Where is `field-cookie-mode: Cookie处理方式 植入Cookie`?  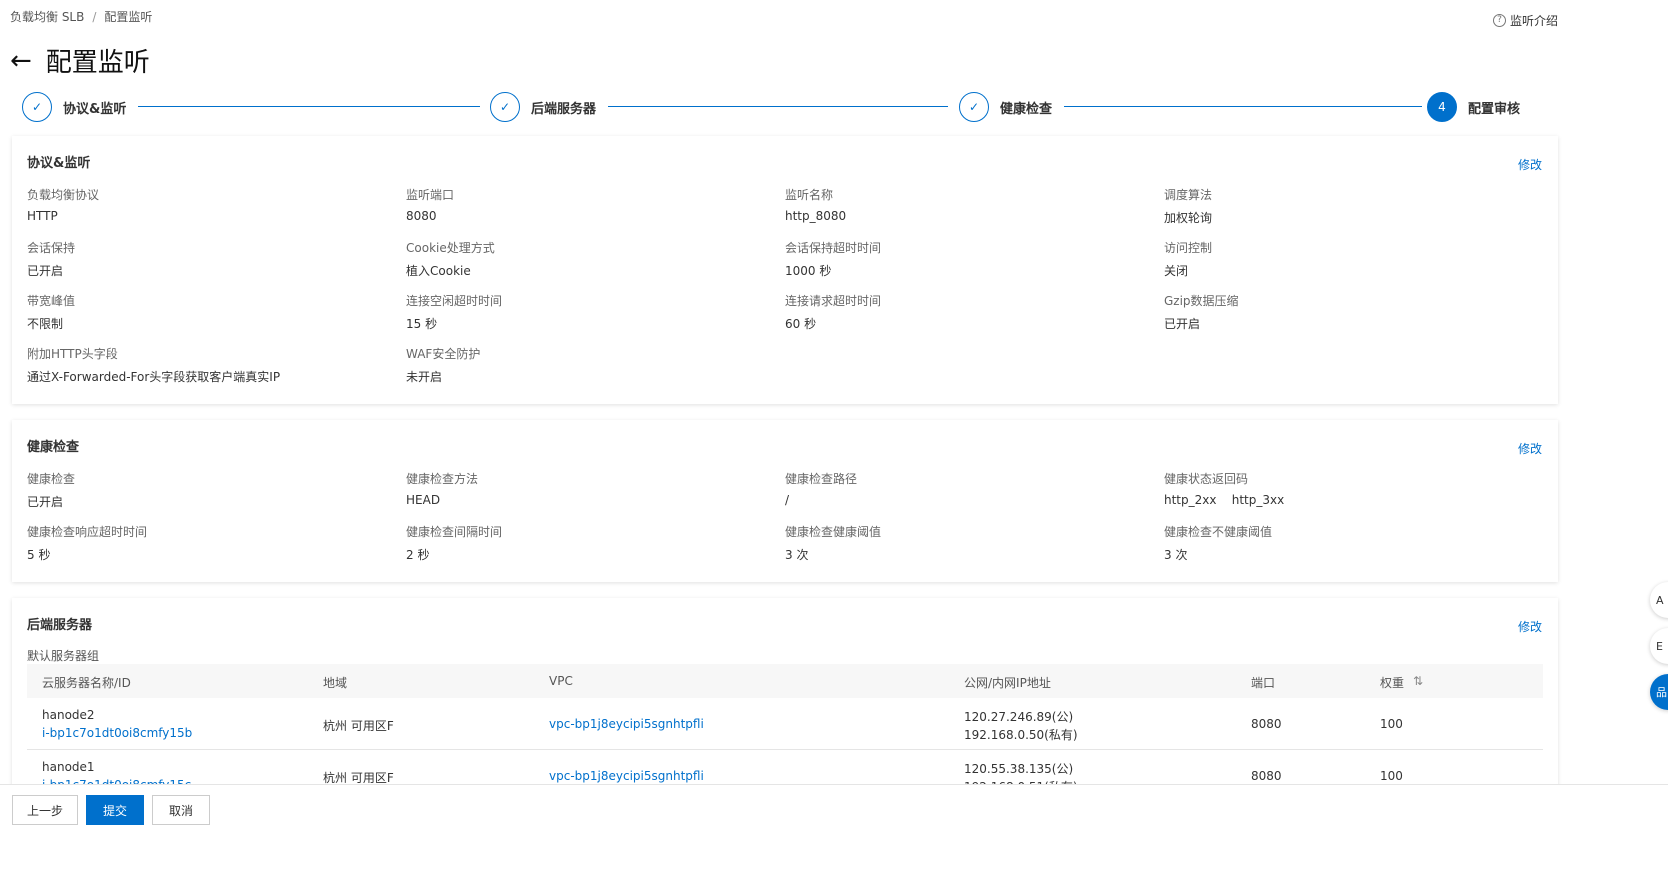
field-cookie-mode: Cookie处理方式 植入Cookie is located at coordinates (450, 259).